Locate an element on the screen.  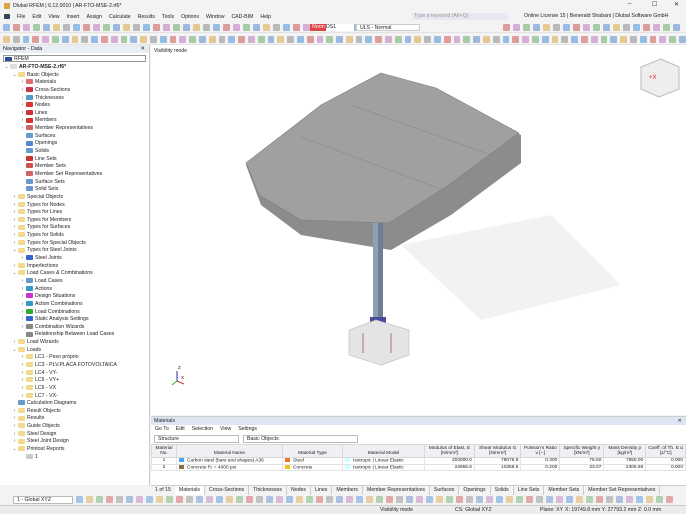
tree-item: › Results is located at coordinates (74, 419).